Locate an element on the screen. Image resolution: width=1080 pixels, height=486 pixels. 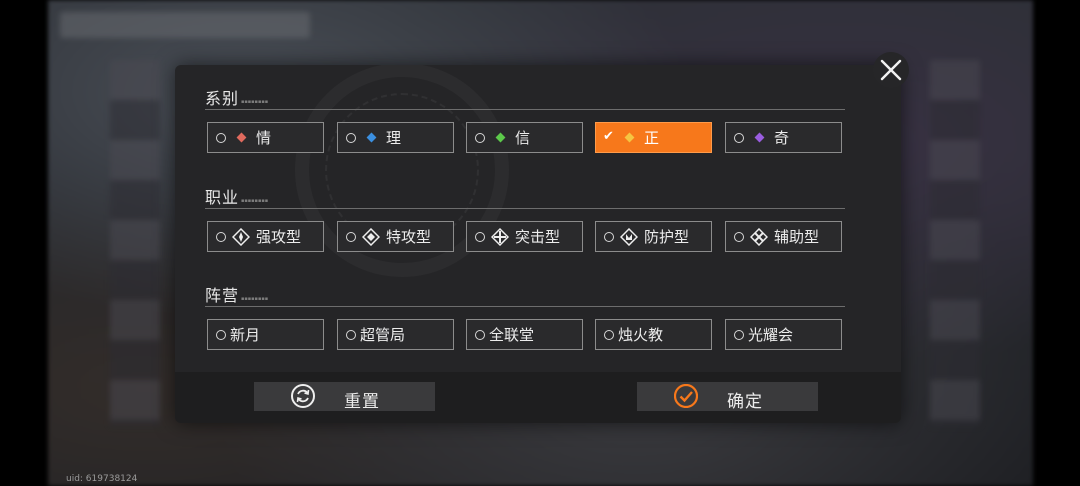
option-camp-guangyaohui: 光耀会 is located at coordinates (783, 334).